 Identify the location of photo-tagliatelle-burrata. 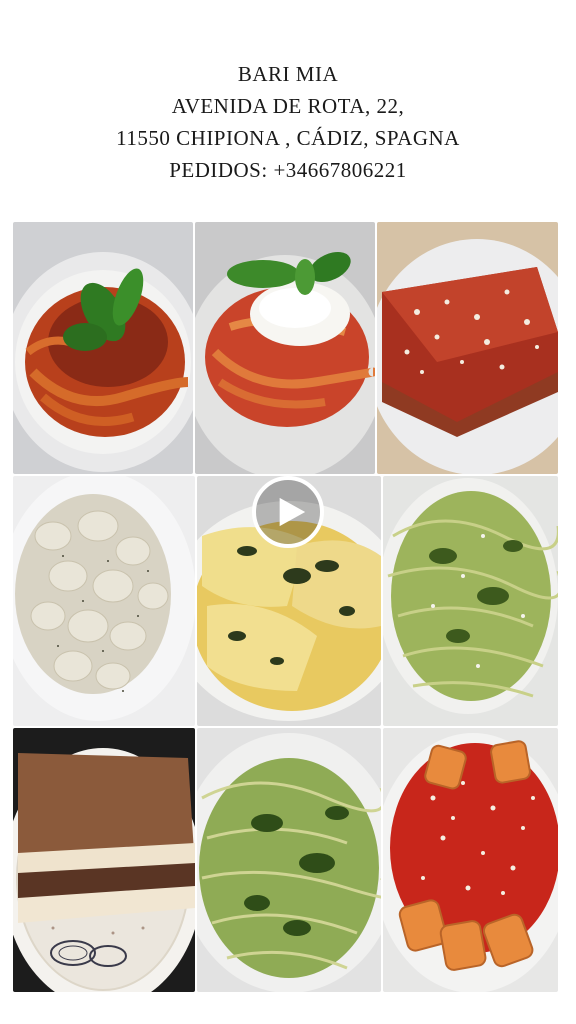
(285, 348).